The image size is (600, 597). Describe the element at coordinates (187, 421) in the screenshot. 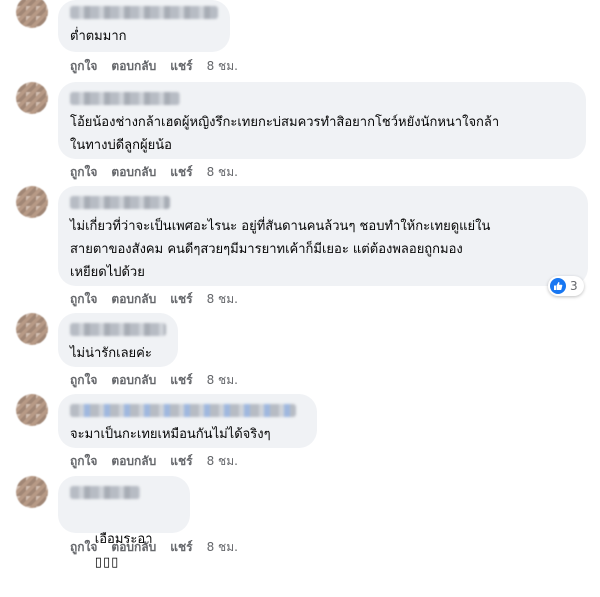

I see `comment-bubble: จะมาเป็นกะเทยเหมือนกันไม่ได้จริงๆ` at that location.